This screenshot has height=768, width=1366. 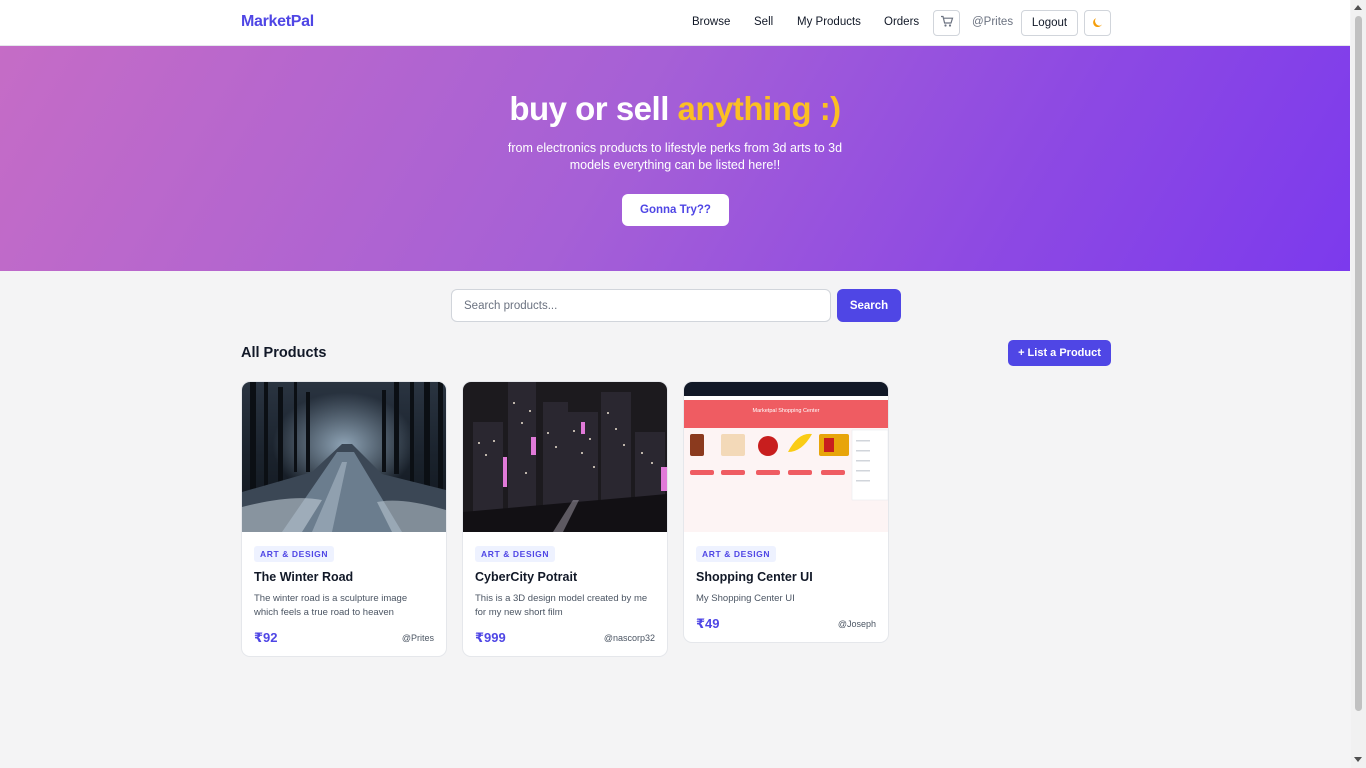 I want to click on page-scrollbar, so click(x=1358, y=384).